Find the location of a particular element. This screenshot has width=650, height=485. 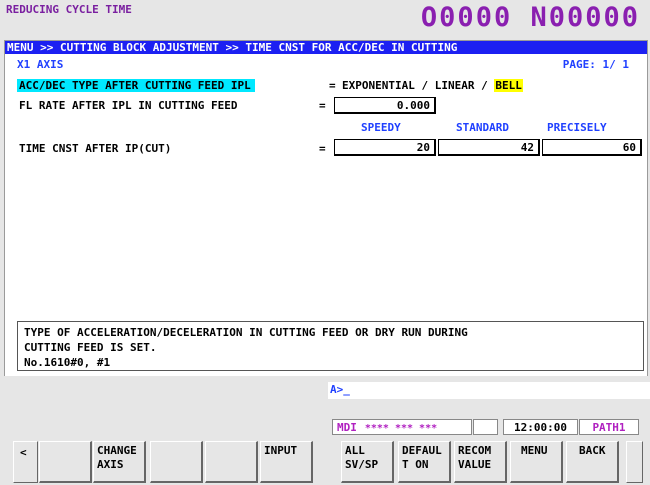

softkey-label: AXIS is located at coordinates (110, 464).